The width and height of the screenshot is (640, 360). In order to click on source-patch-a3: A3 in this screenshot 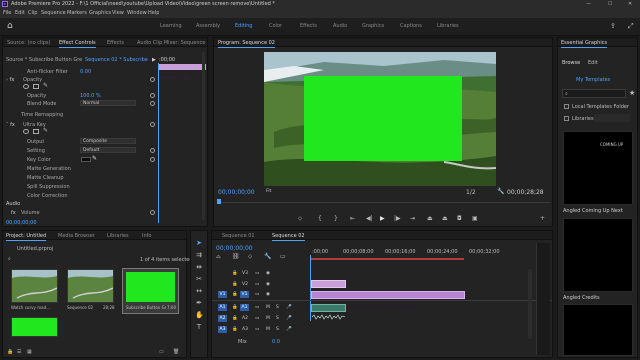, I will do `click(222, 329)`.